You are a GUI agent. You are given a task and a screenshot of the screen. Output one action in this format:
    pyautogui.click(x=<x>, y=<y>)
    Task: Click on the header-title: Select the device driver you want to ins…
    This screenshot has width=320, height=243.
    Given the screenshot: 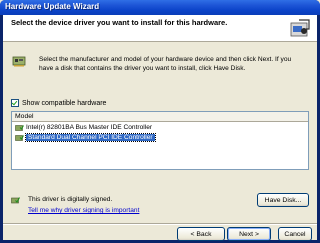 What is the action you would take?
    pyautogui.click(x=119, y=22)
    